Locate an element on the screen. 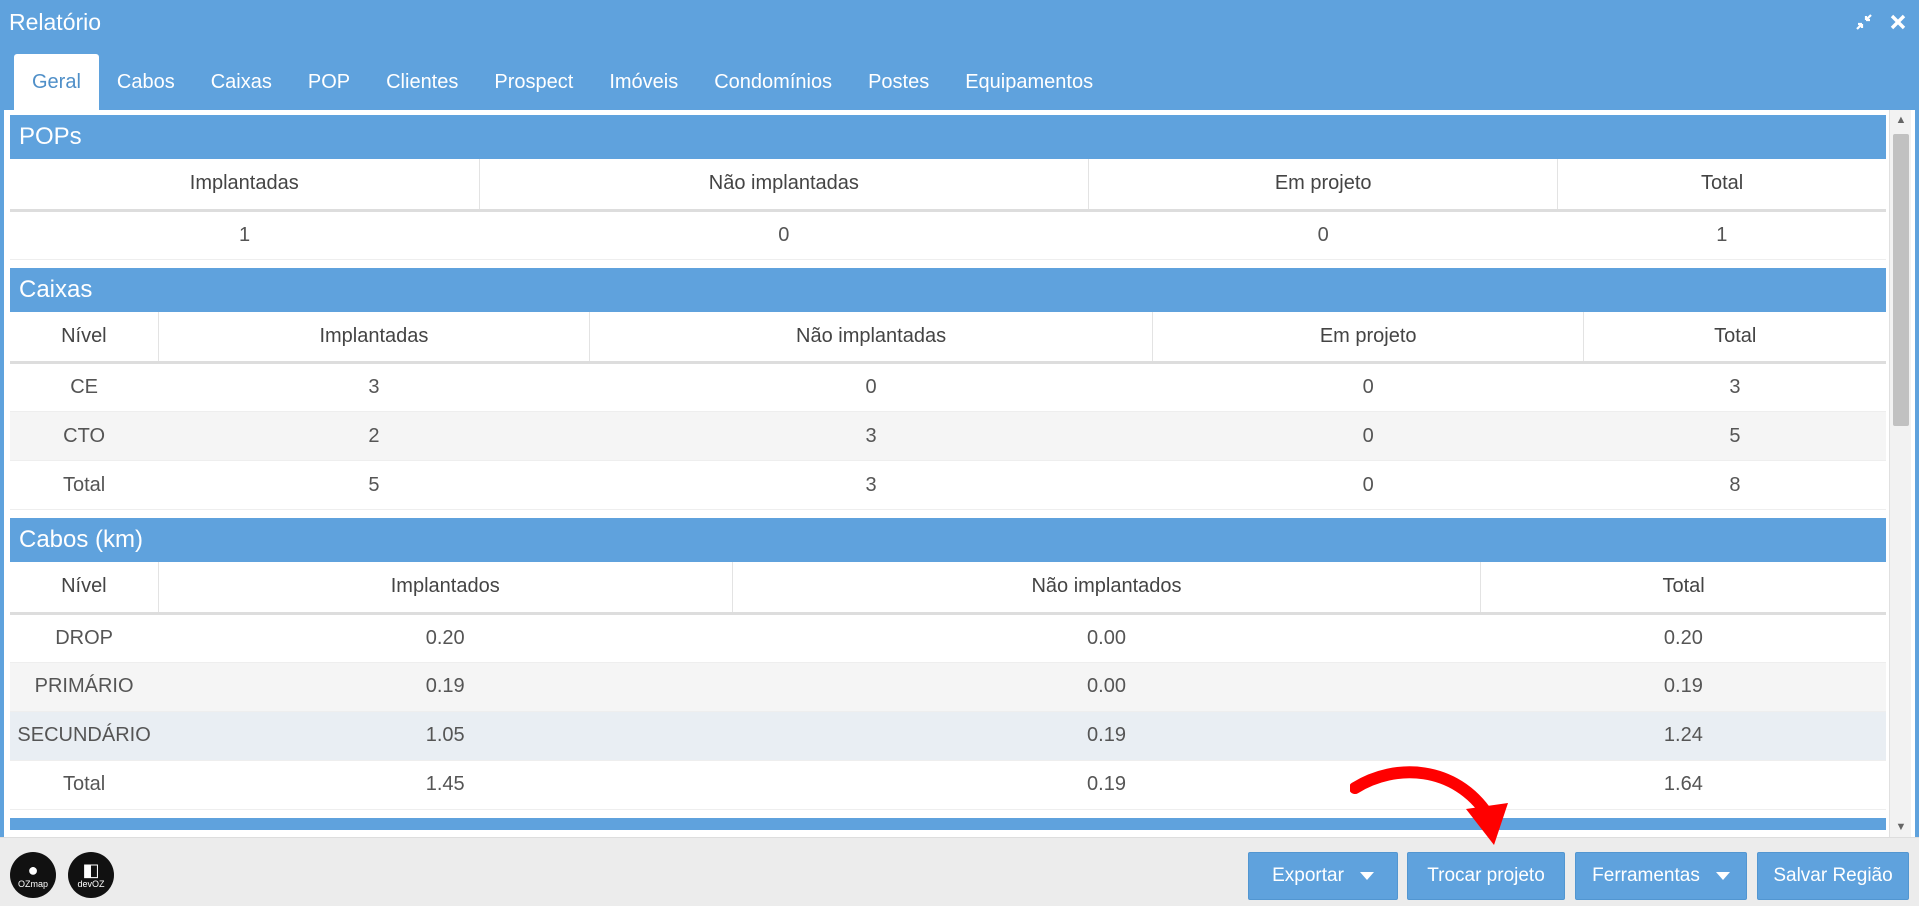  table-cell: DROP is located at coordinates (84, 638).